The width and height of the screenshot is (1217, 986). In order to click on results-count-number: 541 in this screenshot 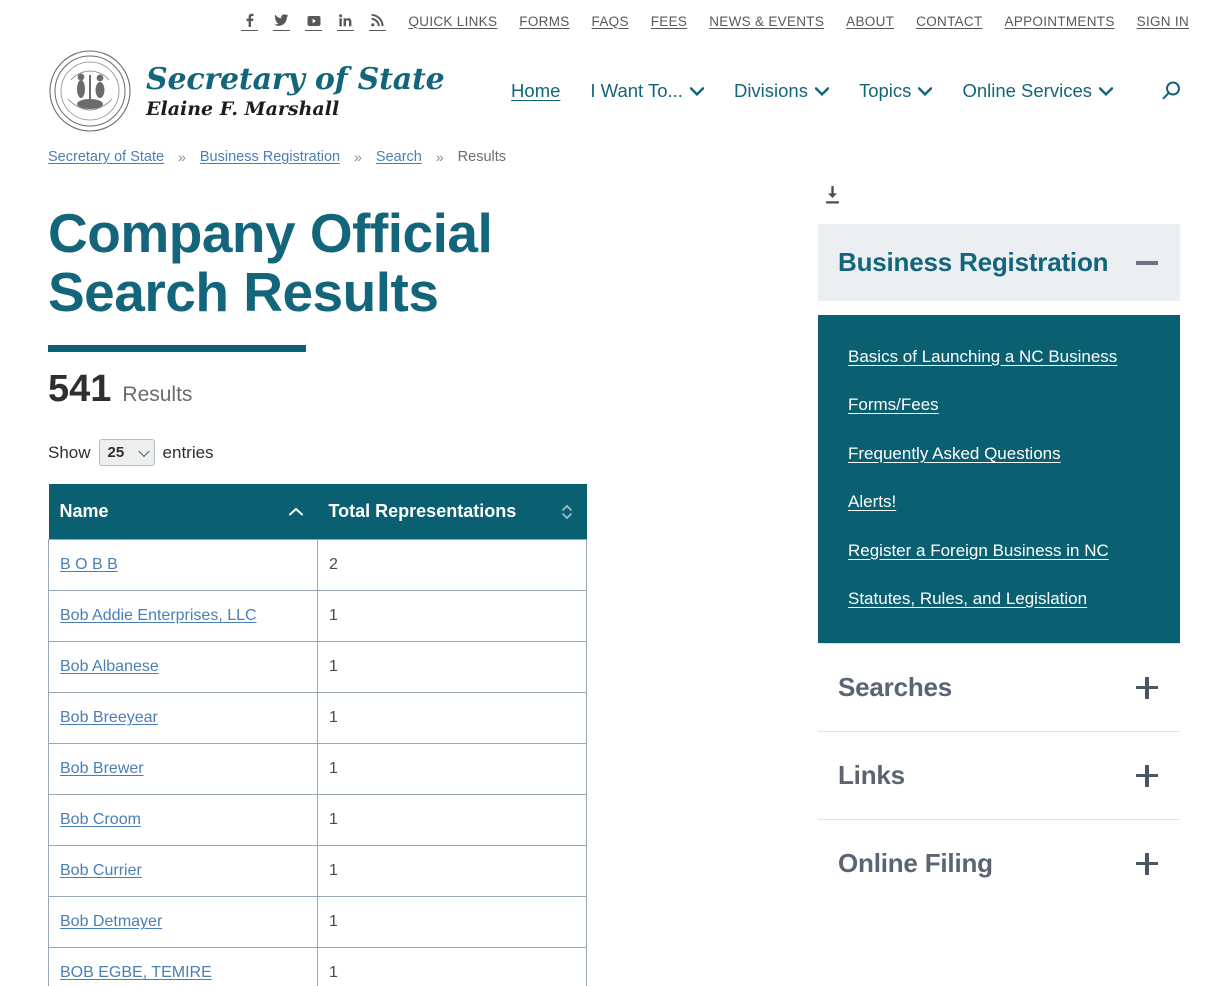, I will do `click(80, 388)`.